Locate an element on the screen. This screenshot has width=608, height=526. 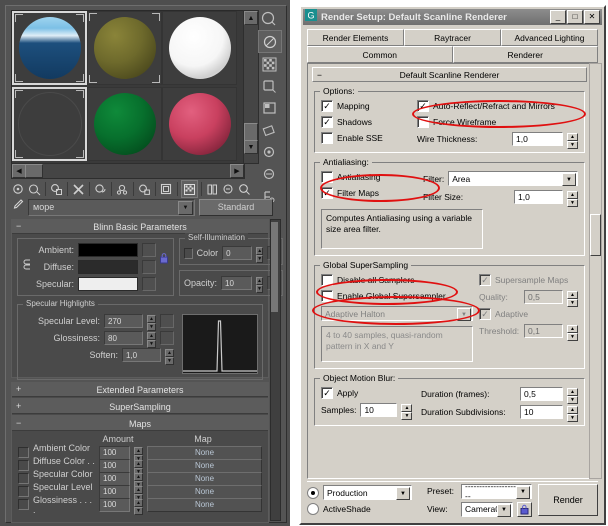
shadows-row: ✓ Shadows is located at coordinates (369, 122).